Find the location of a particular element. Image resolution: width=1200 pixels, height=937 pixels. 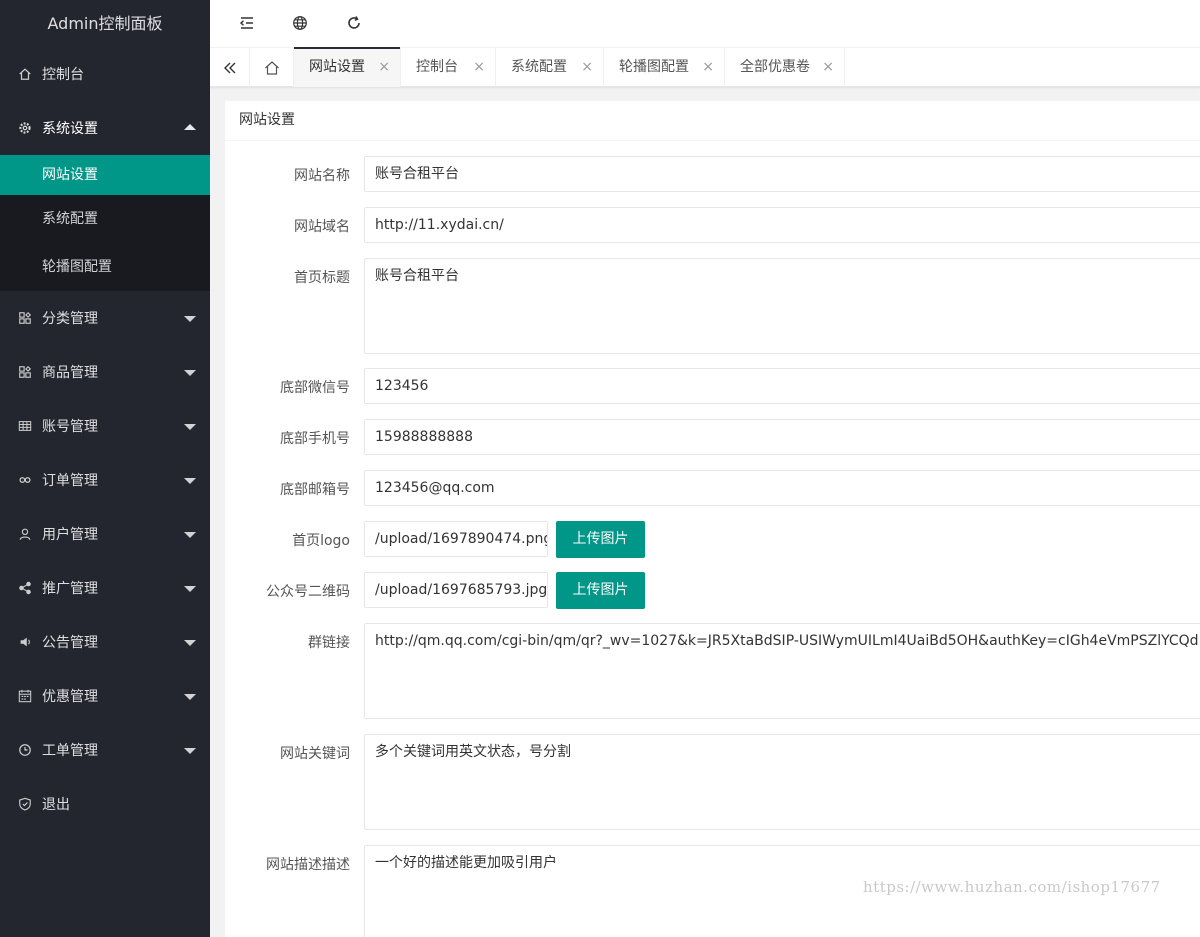

globe-icon is located at coordinates (300, 23).